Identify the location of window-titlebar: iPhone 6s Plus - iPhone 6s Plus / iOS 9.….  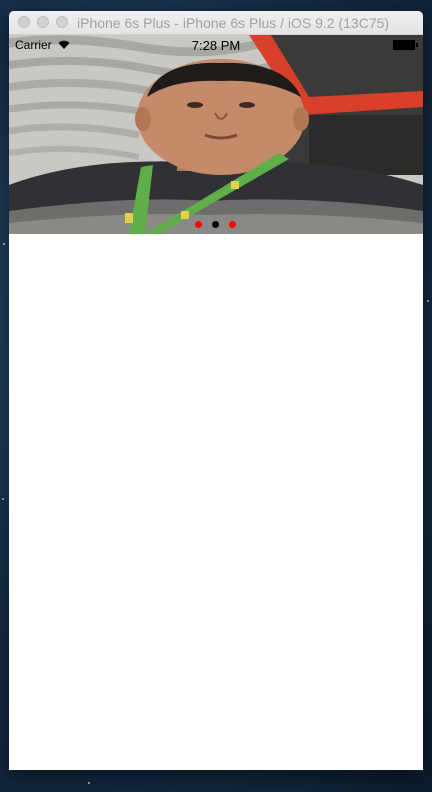
(216, 23).